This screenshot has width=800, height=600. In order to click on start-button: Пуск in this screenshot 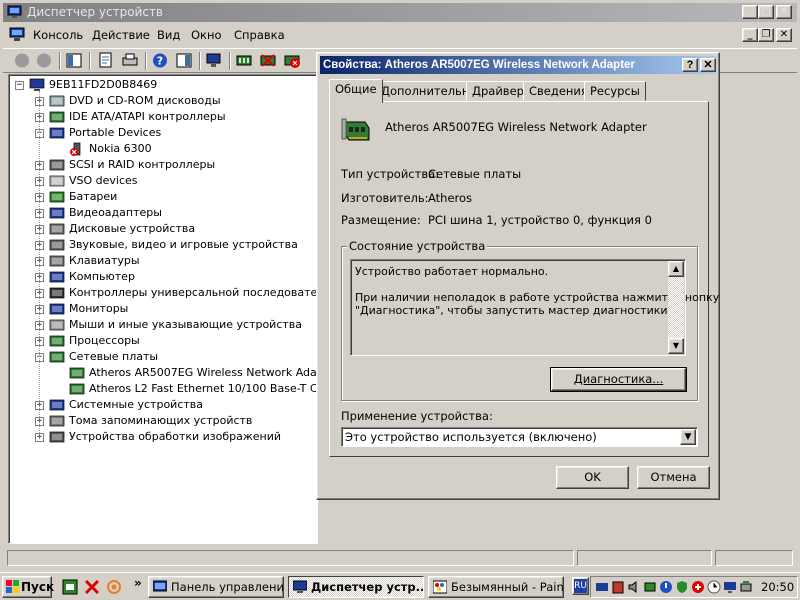, I will do `click(28, 587)`.